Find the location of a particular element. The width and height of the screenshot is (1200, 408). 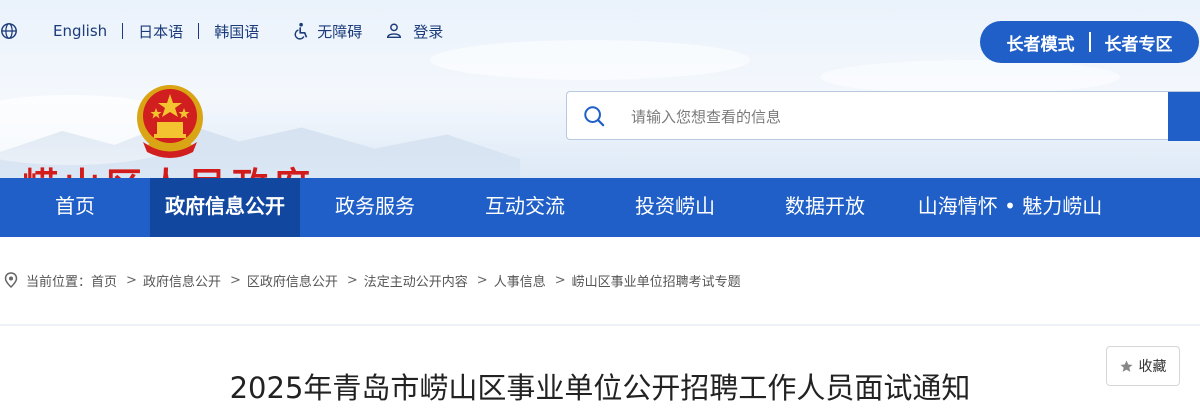

search-icon is located at coordinates (594, 116).